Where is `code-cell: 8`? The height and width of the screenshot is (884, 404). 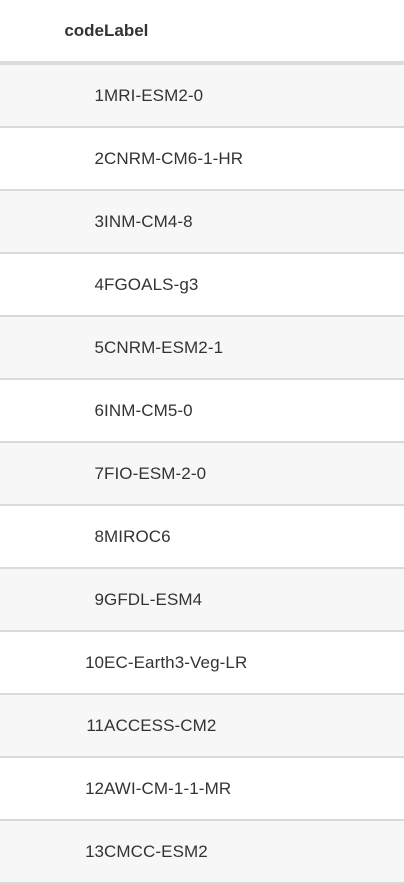
code-cell: 8 is located at coordinates (52, 537).